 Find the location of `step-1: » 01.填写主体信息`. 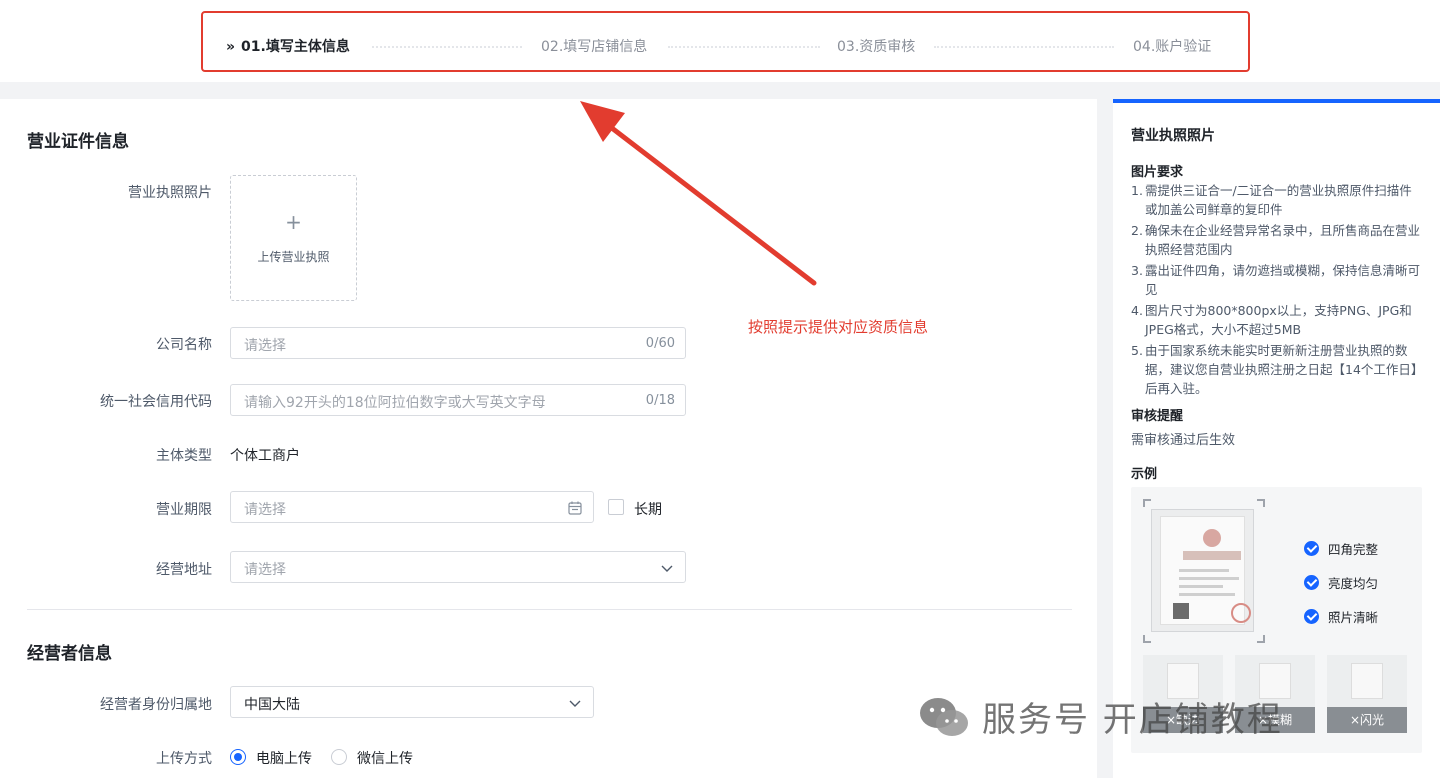

step-1: » 01.填写主体信息 is located at coordinates (288, 46).